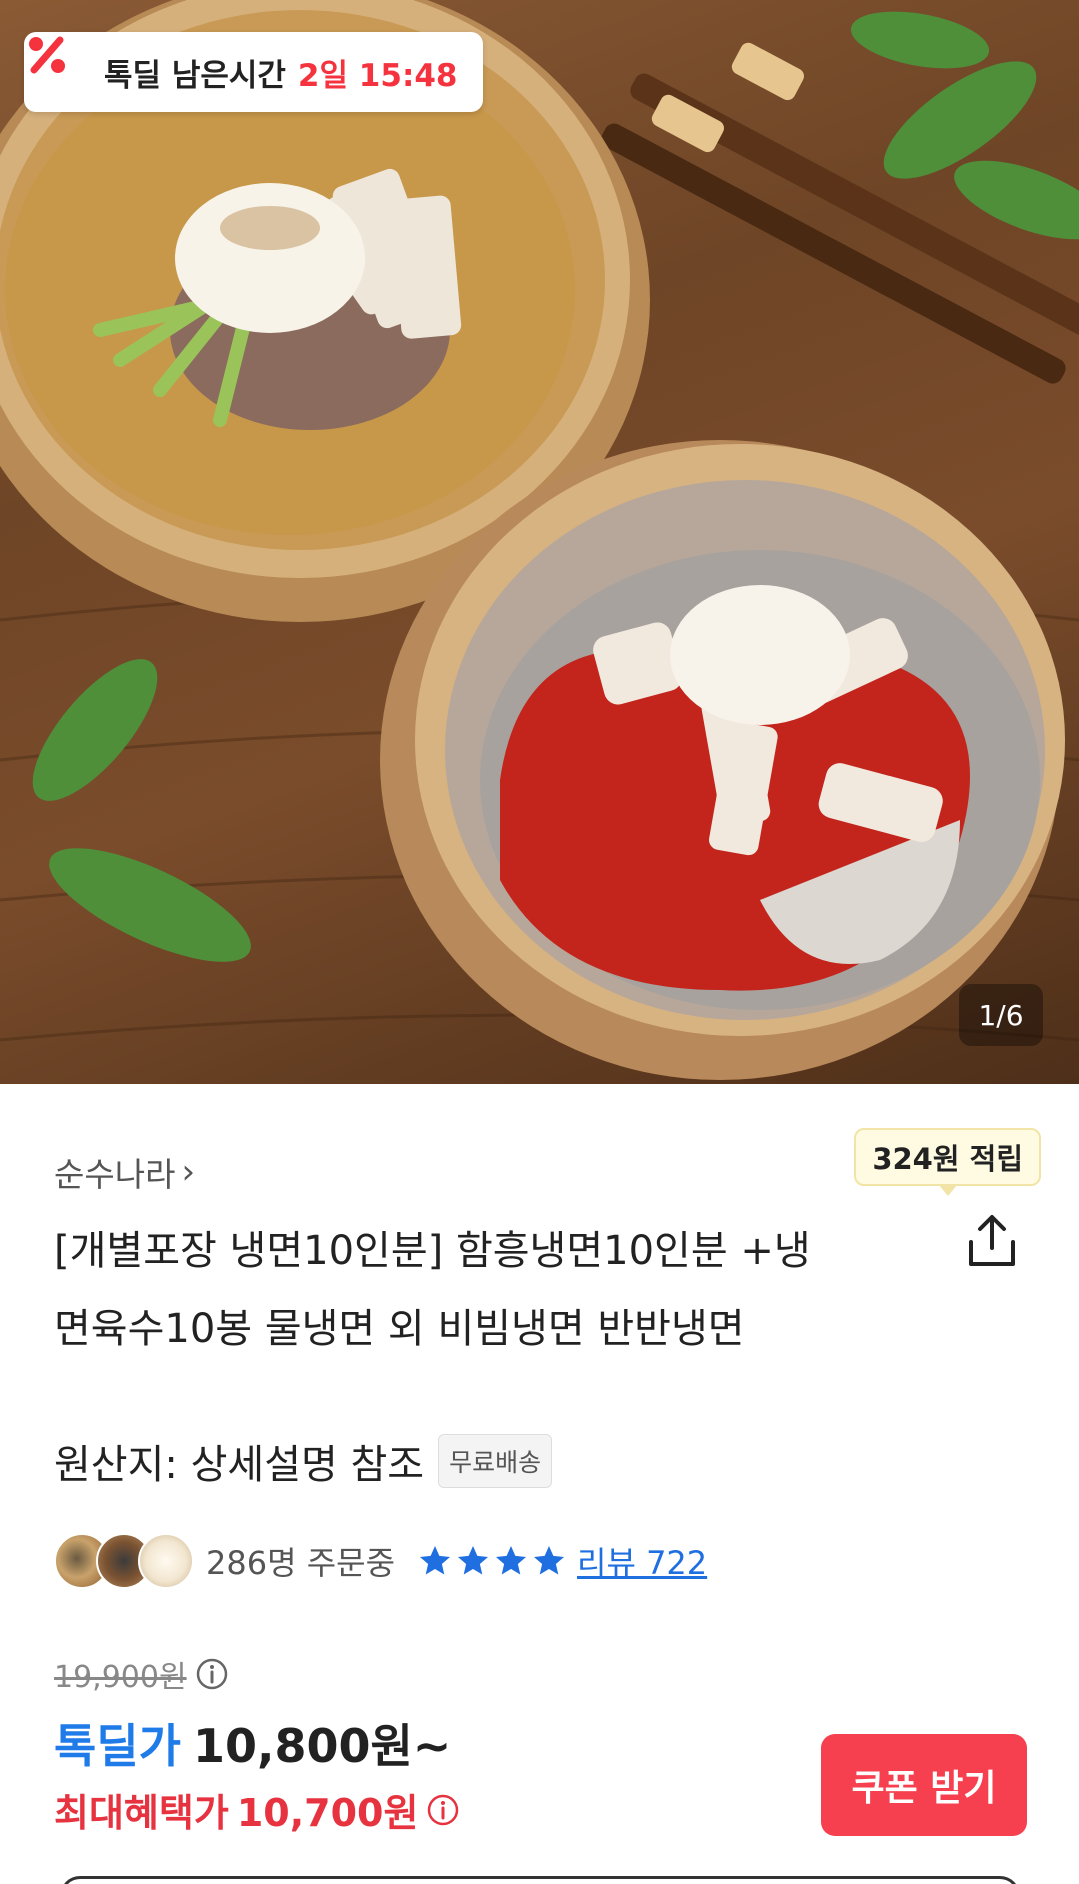 The image size is (1079, 1884). What do you see at coordinates (124, 1561) in the screenshot?
I see `buyer-avatars` at bounding box center [124, 1561].